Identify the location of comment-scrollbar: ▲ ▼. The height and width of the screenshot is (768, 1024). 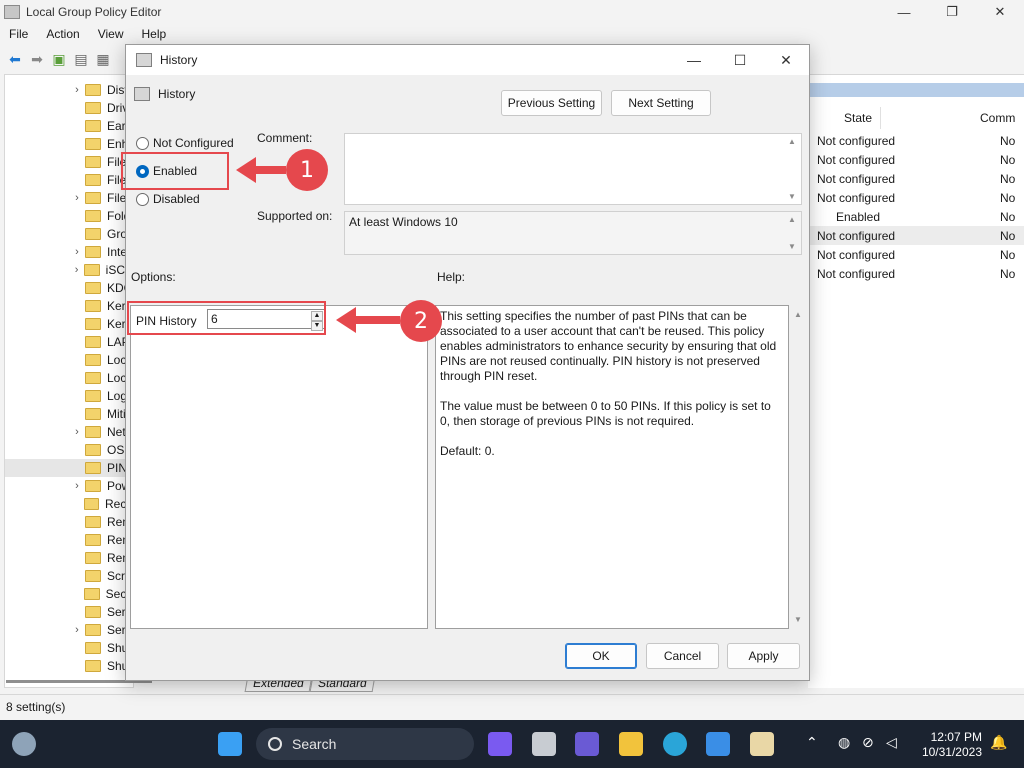
(793, 169).